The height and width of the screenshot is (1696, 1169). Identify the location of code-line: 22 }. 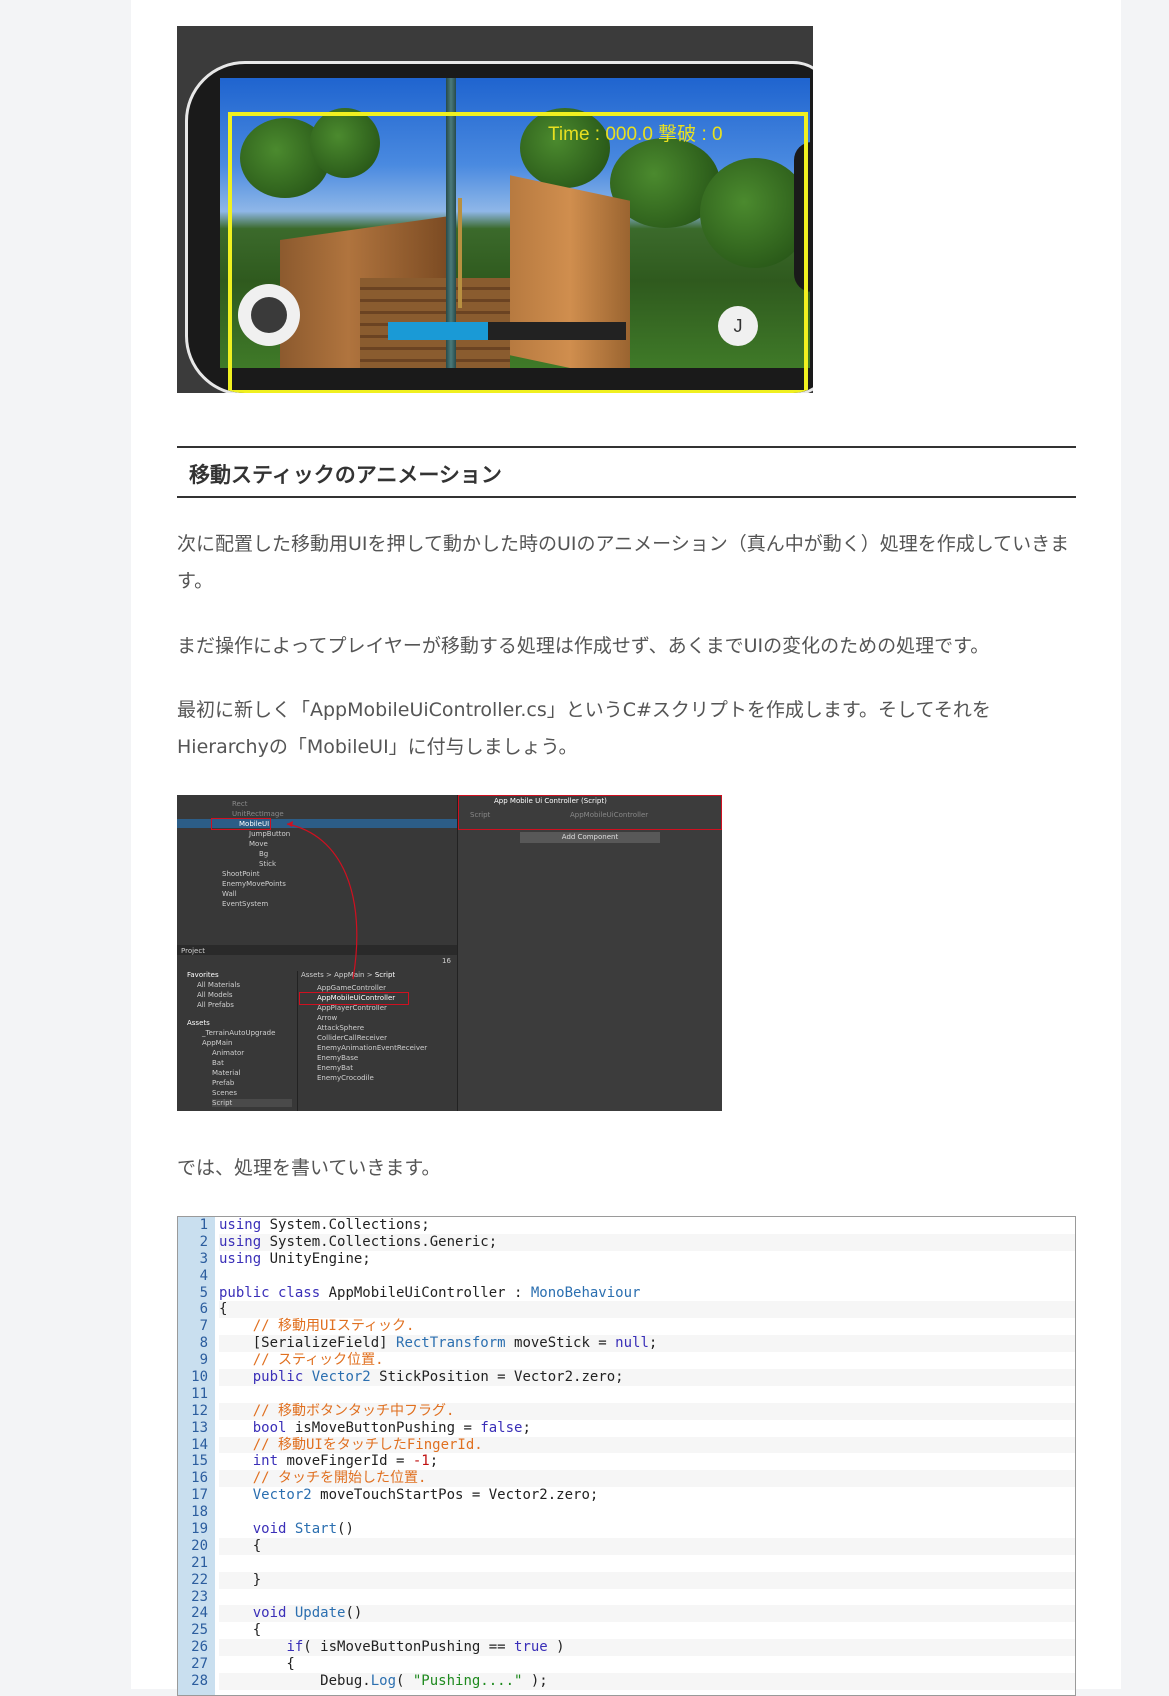
(626, 1580).